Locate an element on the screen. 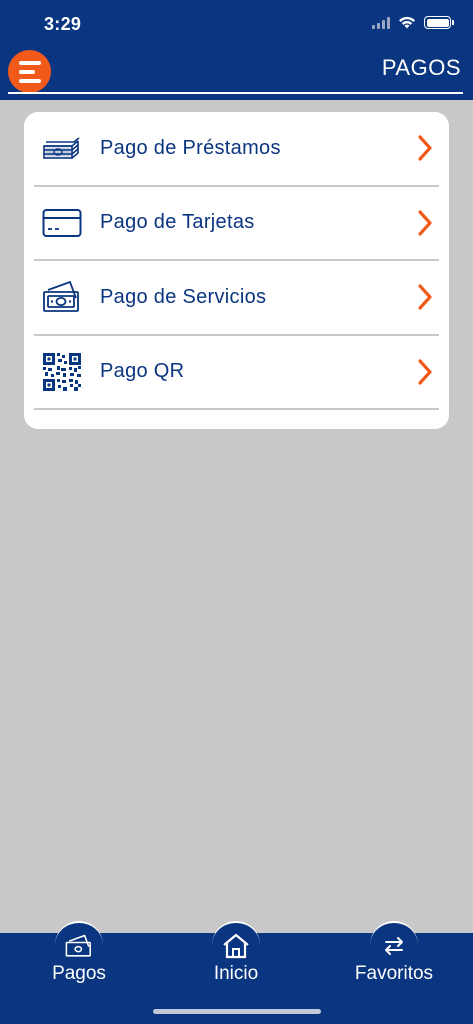 The width and height of the screenshot is (473, 1024). payment-item-qr: Pago QR is located at coordinates (236, 373).